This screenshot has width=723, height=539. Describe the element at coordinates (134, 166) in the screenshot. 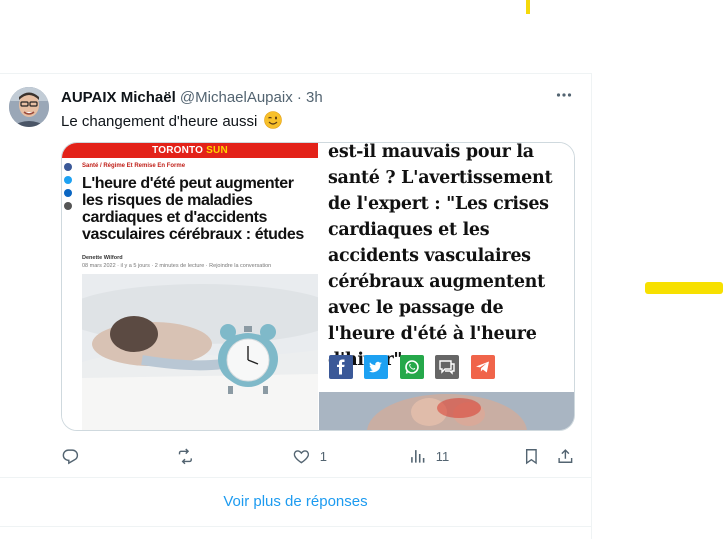

I see `article-breadcrumb: Santé / Régime Et Remise En Forme` at that location.